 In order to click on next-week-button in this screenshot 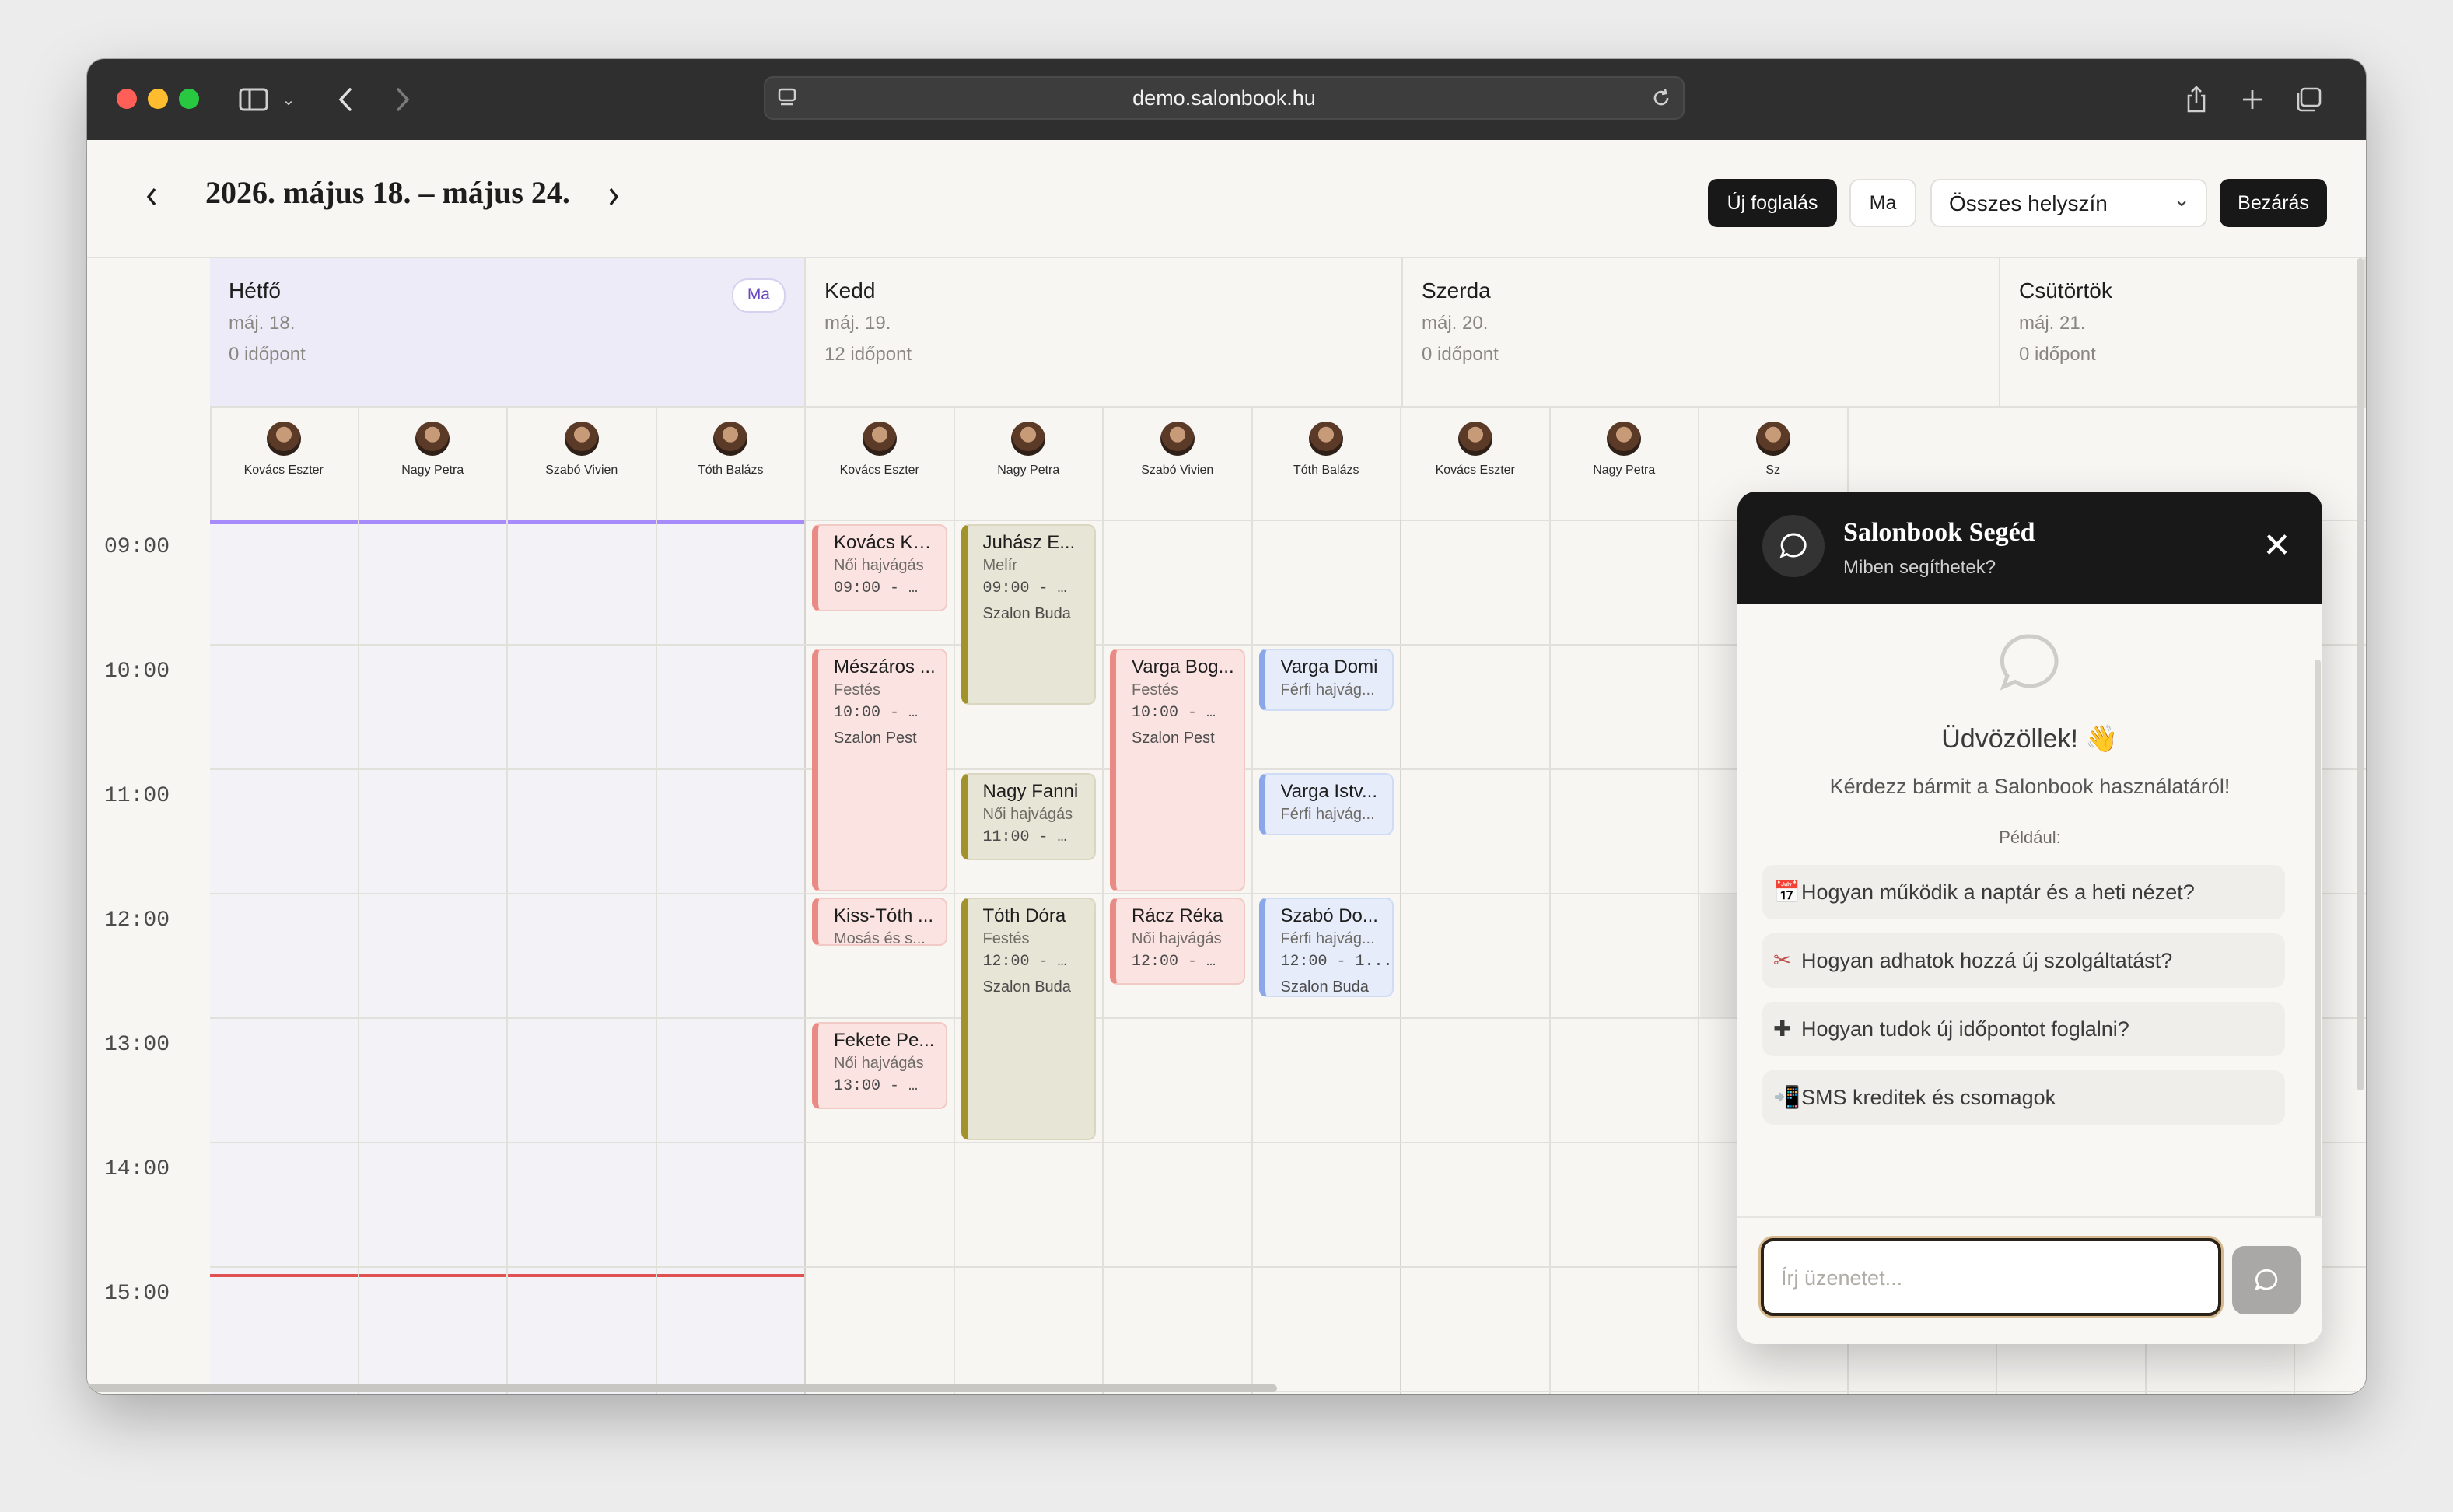, I will do `click(613, 197)`.